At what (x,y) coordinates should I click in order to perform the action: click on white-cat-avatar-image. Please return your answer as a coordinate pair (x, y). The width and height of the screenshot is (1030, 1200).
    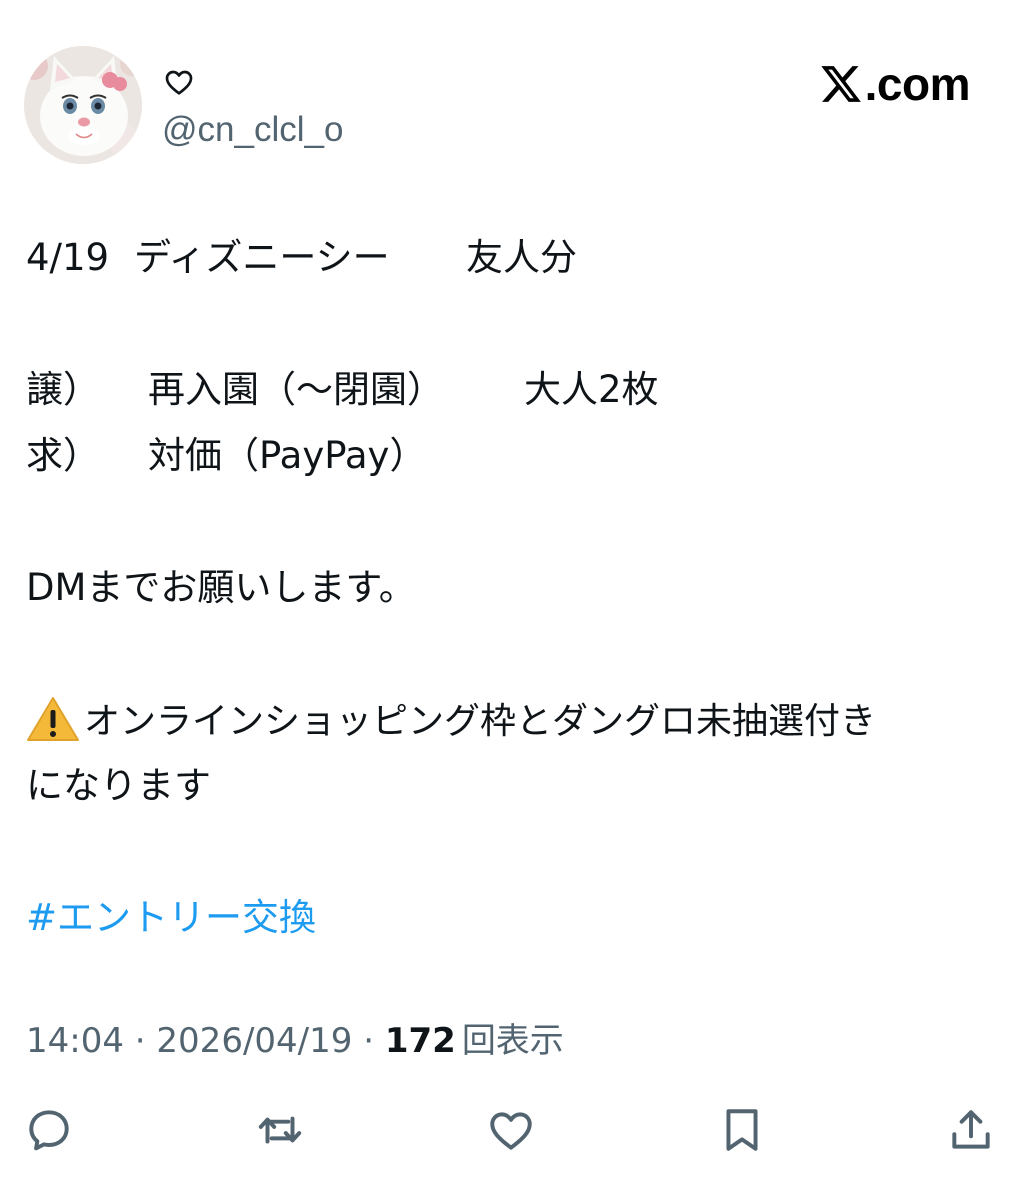
    Looking at the image, I should click on (83, 105).